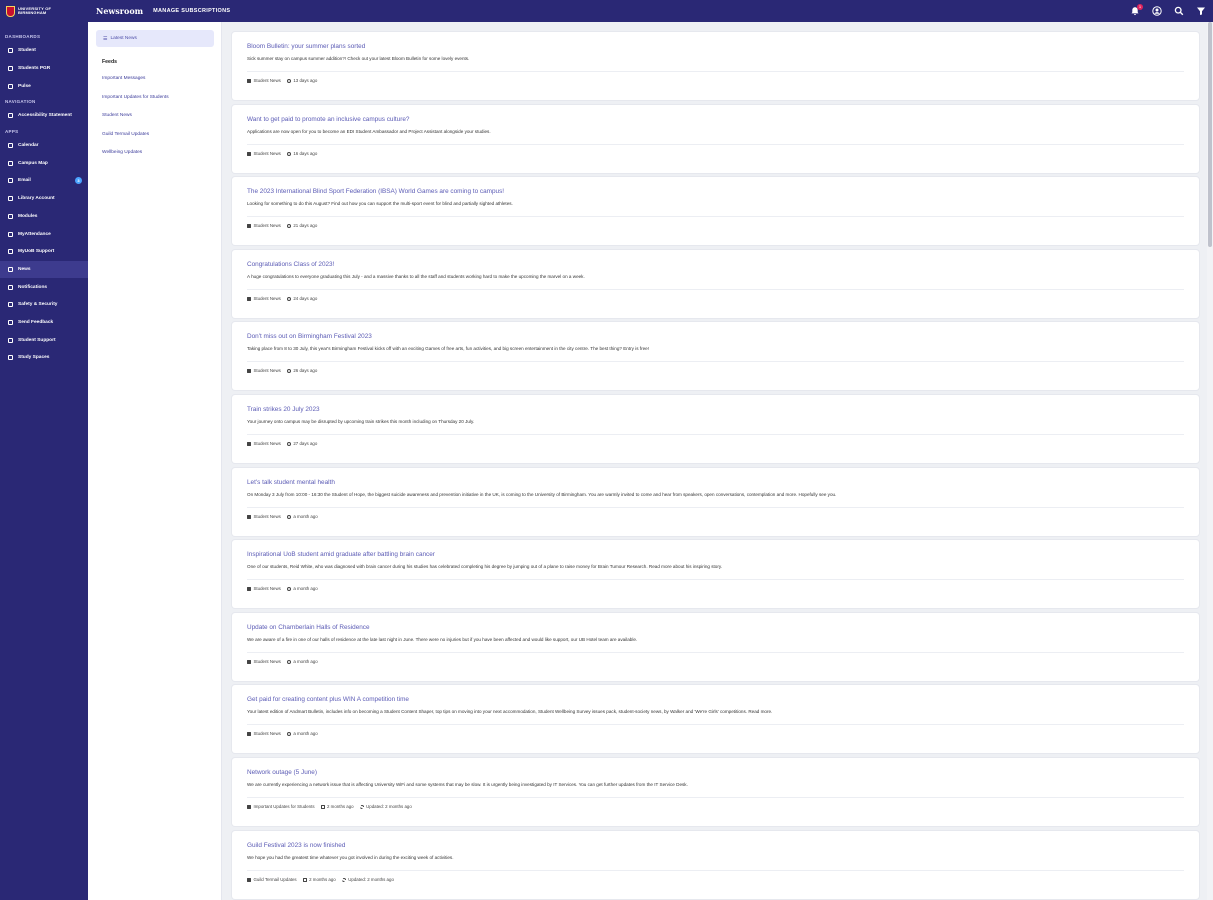  Describe the element at coordinates (44, 69) in the screenshot. I see `sidebar-item-students-pgr: Students PGR` at that location.